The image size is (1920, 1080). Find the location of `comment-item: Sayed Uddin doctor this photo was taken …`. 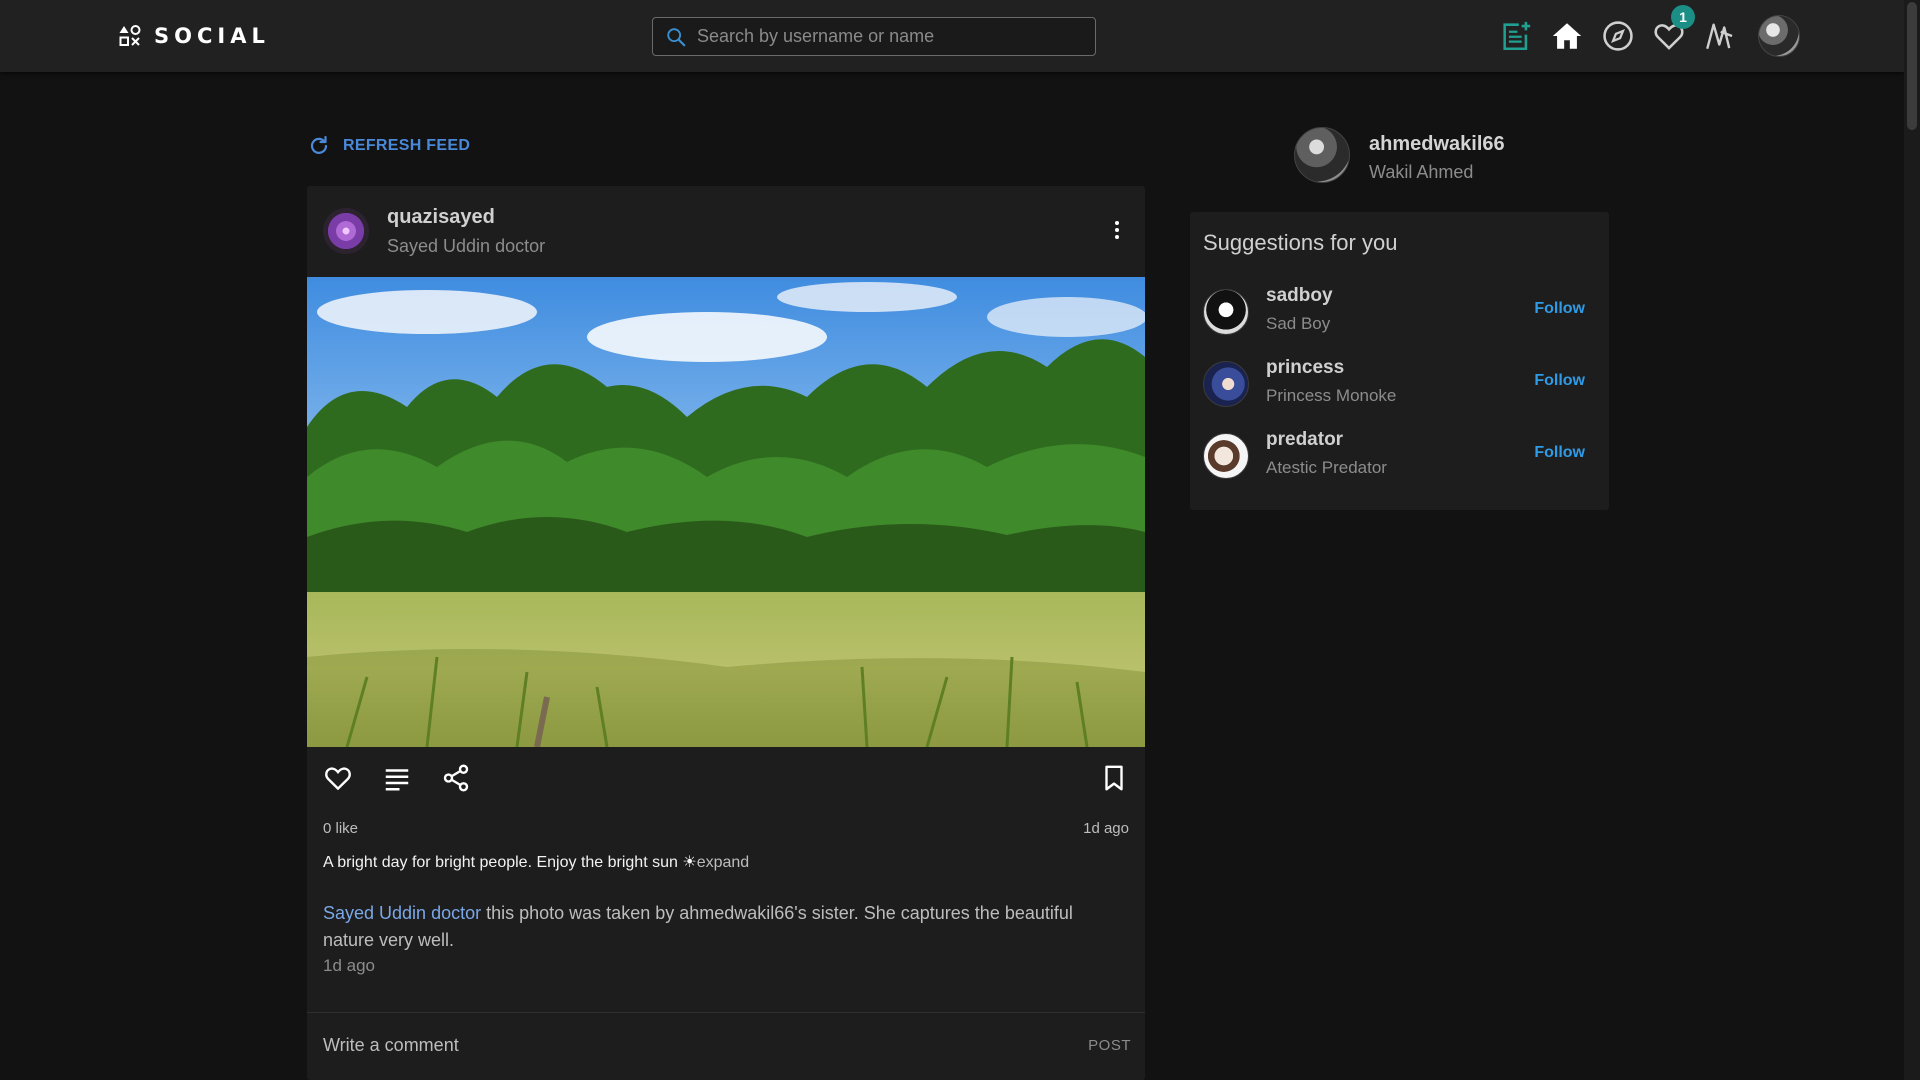

comment-item: Sayed Uddin doctor this photo was taken … is located at coordinates (723, 927).